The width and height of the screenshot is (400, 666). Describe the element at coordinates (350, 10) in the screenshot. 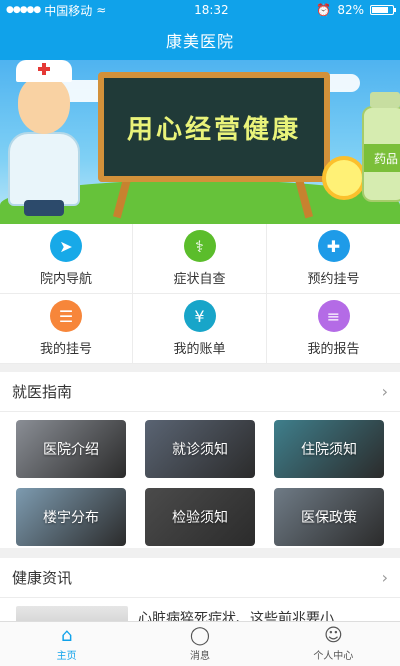

I see `battery-percent: 82%` at that location.